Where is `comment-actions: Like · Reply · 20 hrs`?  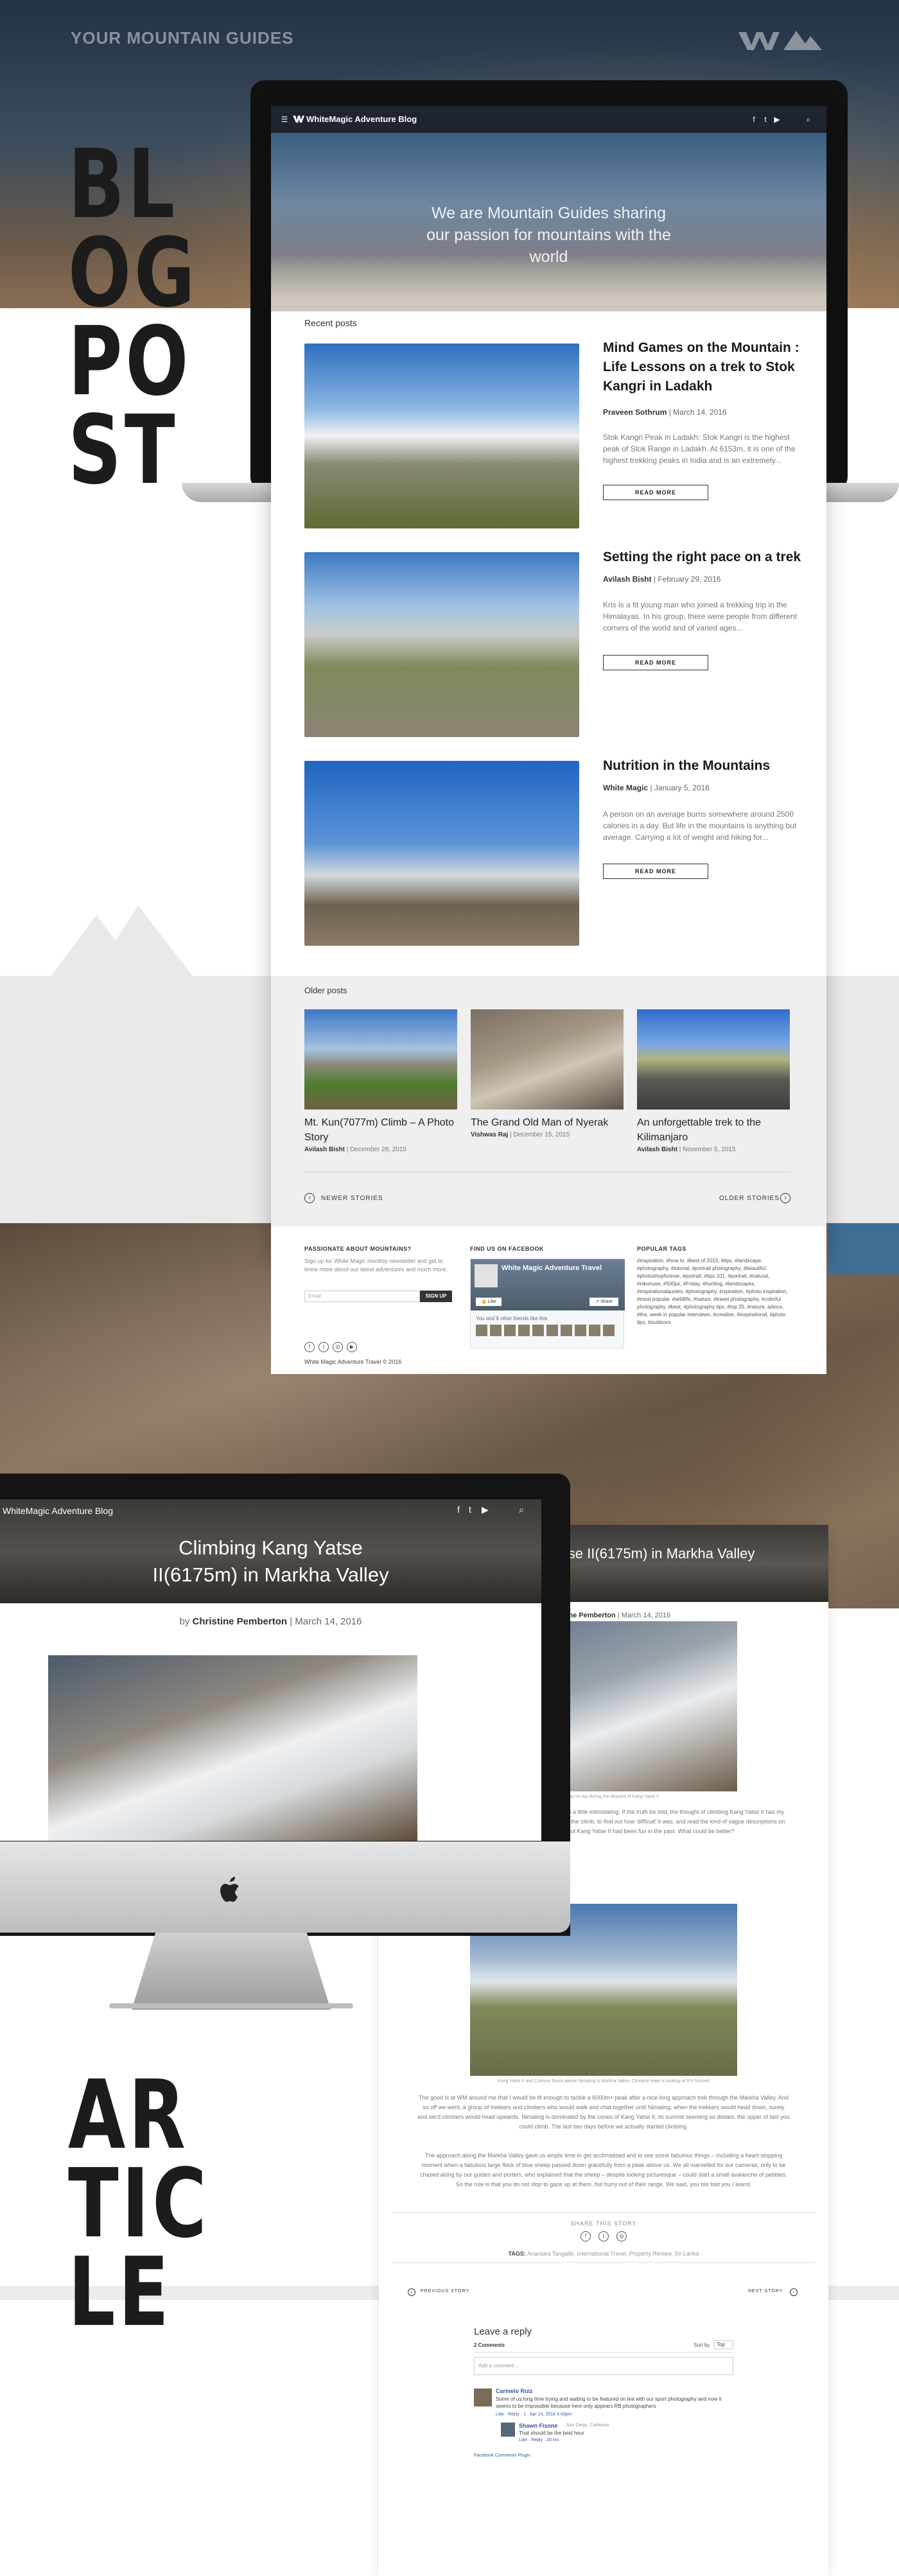 comment-actions: Like · Reply · 20 hrs is located at coordinates (539, 2440).